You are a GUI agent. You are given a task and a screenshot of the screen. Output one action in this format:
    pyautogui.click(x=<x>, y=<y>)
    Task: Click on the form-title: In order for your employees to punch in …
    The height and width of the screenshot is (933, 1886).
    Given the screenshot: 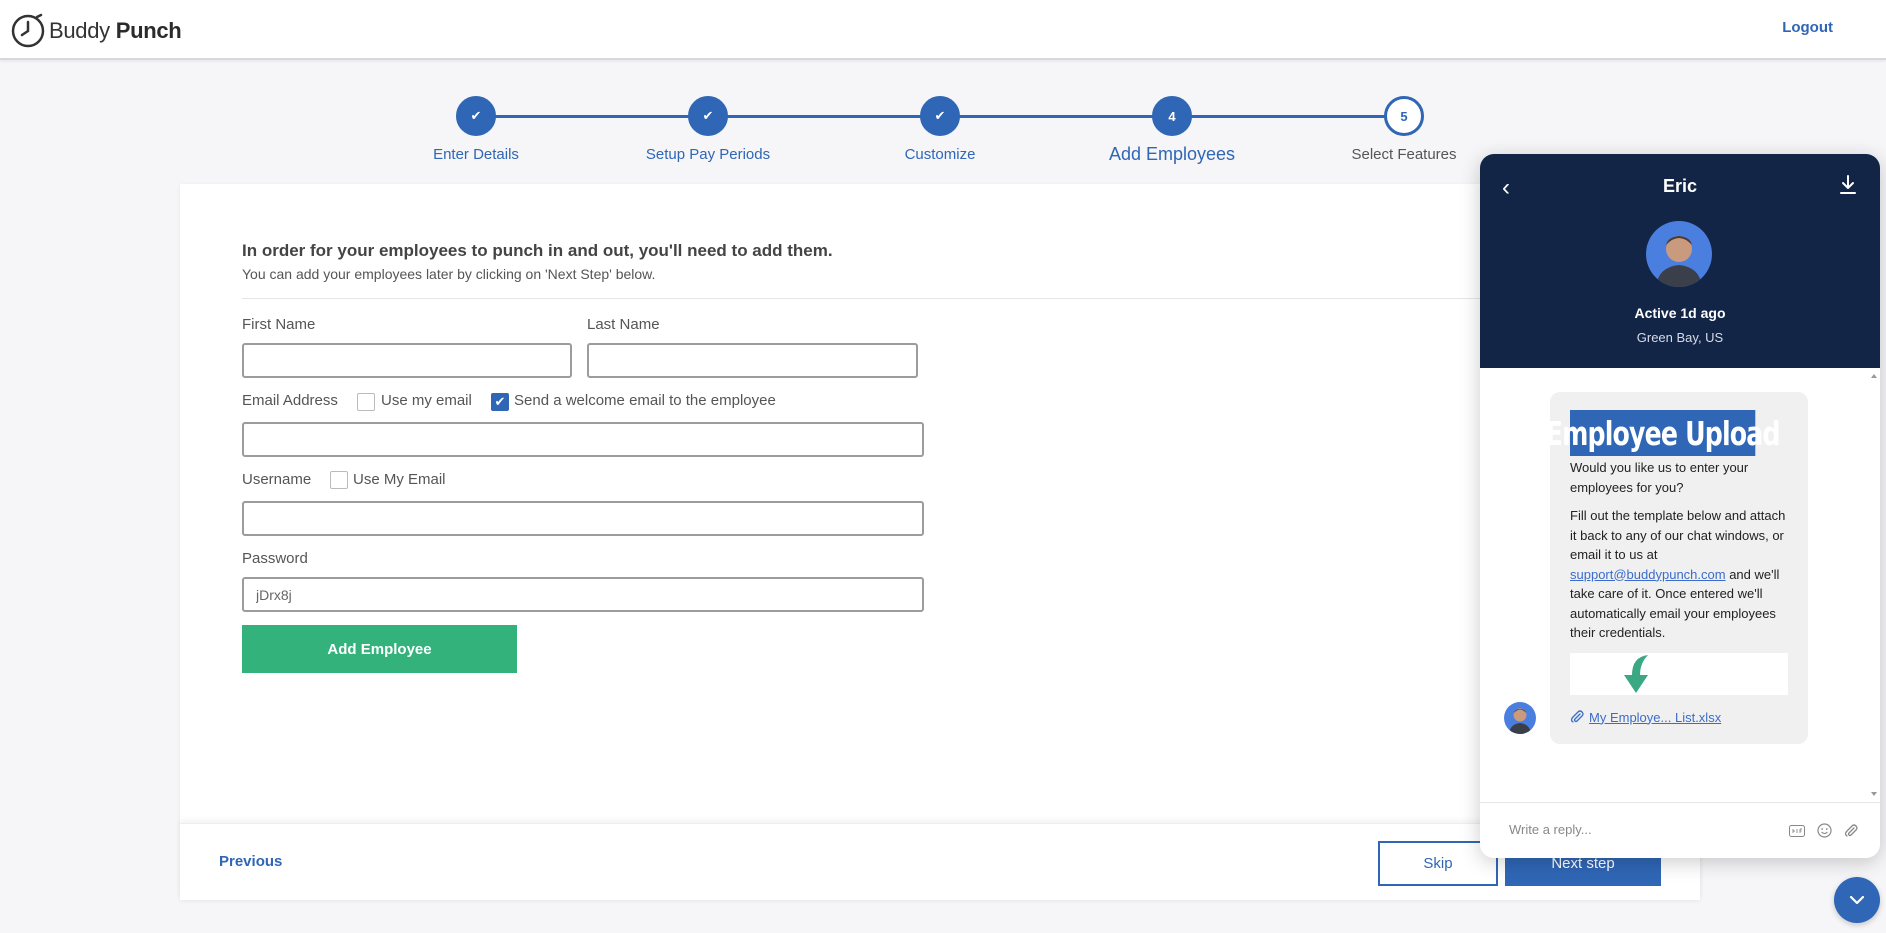 What is the action you would take?
    pyautogui.click(x=537, y=250)
    